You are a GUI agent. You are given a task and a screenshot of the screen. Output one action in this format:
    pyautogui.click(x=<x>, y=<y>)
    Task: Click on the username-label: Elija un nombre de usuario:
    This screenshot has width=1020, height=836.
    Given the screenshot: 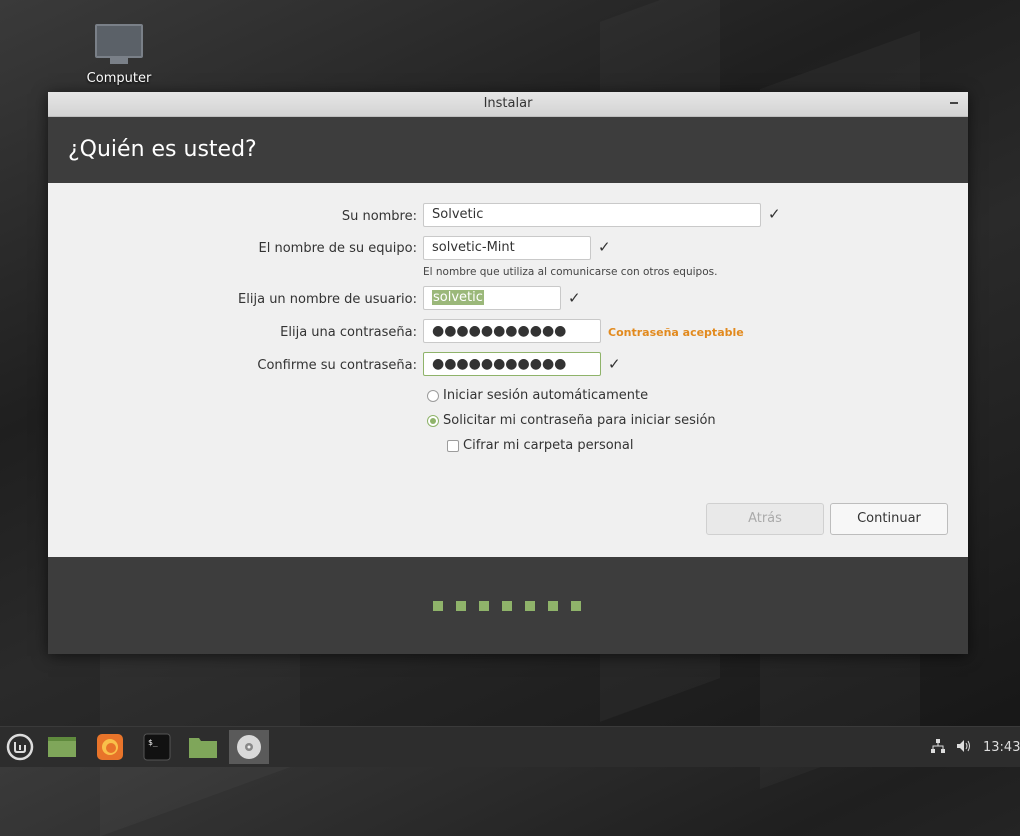 What is the action you would take?
    pyautogui.click(x=327, y=299)
    